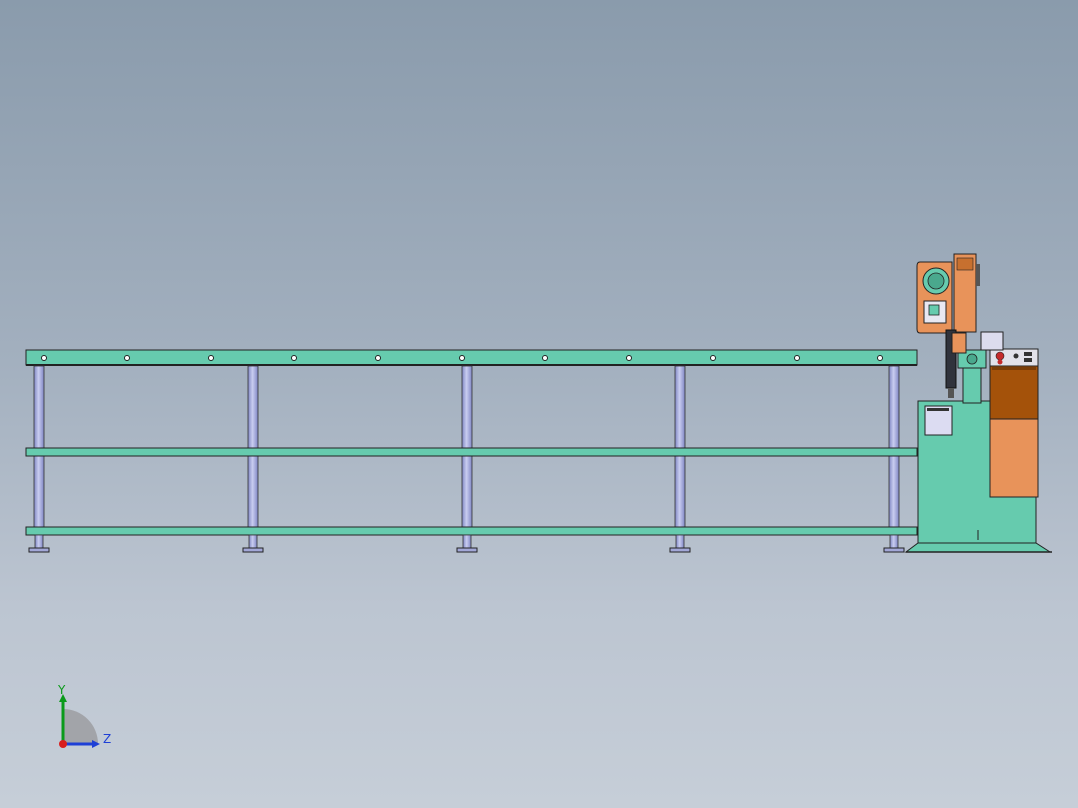 The image size is (1078, 808). What do you see at coordinates (471, 452) in the screenshot?
I see `middle-rail` at bounding box center [471, 452].